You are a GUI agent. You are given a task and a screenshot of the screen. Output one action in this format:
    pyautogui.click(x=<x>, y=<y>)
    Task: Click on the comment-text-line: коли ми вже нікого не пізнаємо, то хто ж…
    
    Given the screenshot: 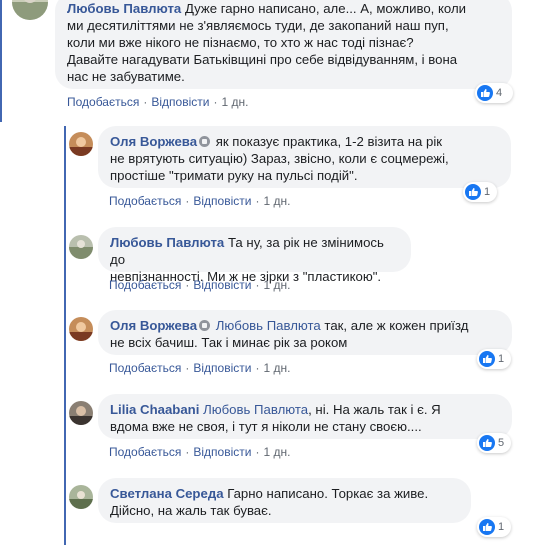 What is the action you would take?
    pyautogui.click(x=240, y=42)
    